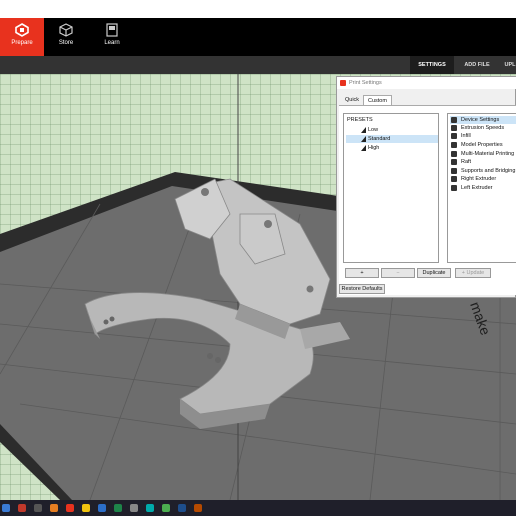 This screenshot has height=516, width=516. I want to click on category-device-settings: Device Settings, so click(483, 120).